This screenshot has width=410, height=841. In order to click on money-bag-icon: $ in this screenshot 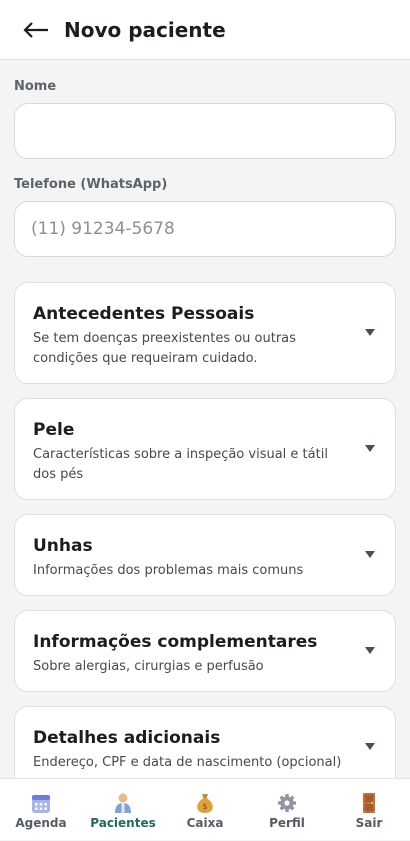, I will do `click(205, 803)`.